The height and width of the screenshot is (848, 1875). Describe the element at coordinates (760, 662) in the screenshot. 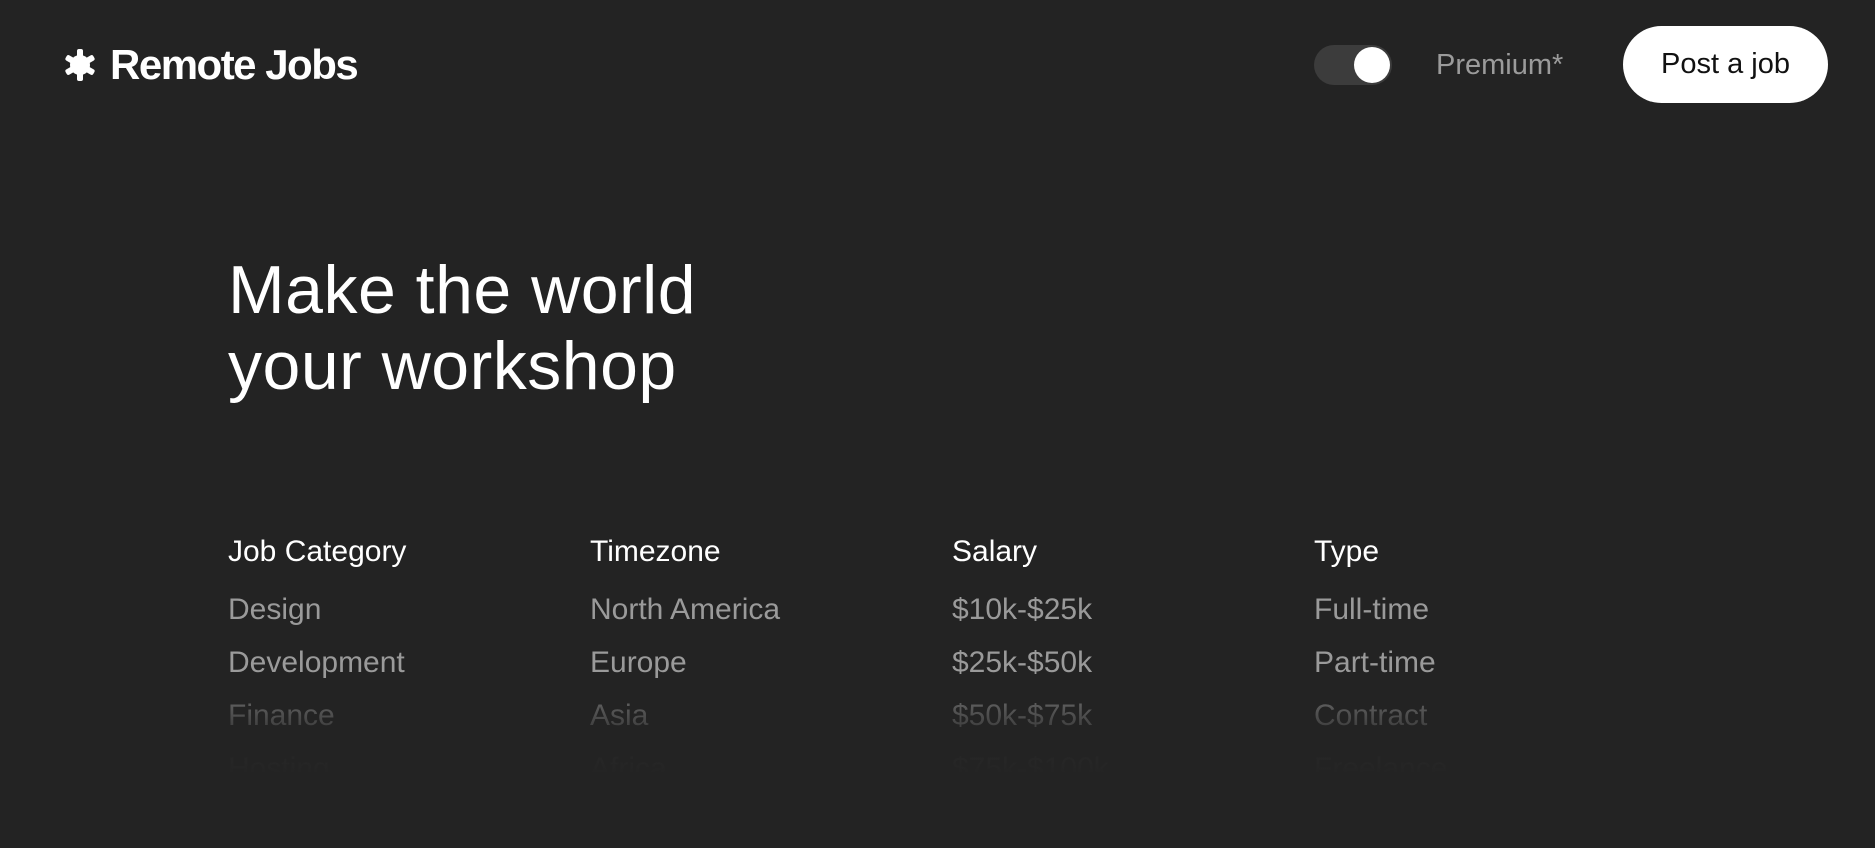

I see `filter-option: Europe` at that location.